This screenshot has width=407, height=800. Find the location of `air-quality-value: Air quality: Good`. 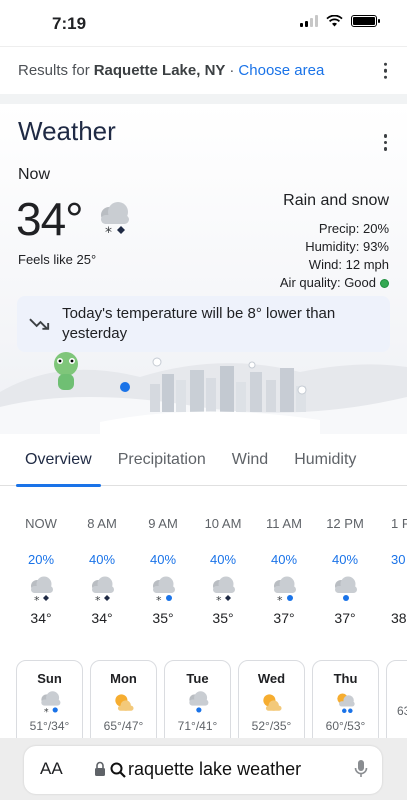

air-quality-value: Air quality: Good is located at coordinates (327, 282).